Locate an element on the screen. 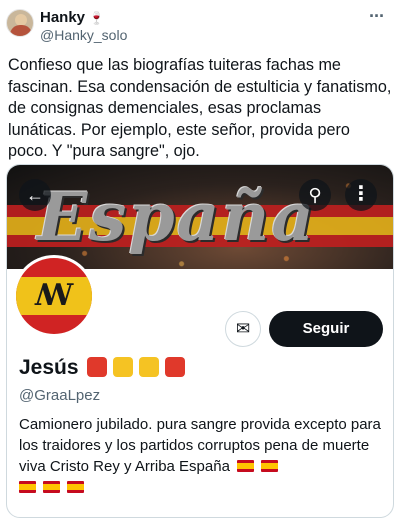 The height and width of the screenshot is (526, 400). profile-handle: @GraaLpez is located at coordinates (60, 395).